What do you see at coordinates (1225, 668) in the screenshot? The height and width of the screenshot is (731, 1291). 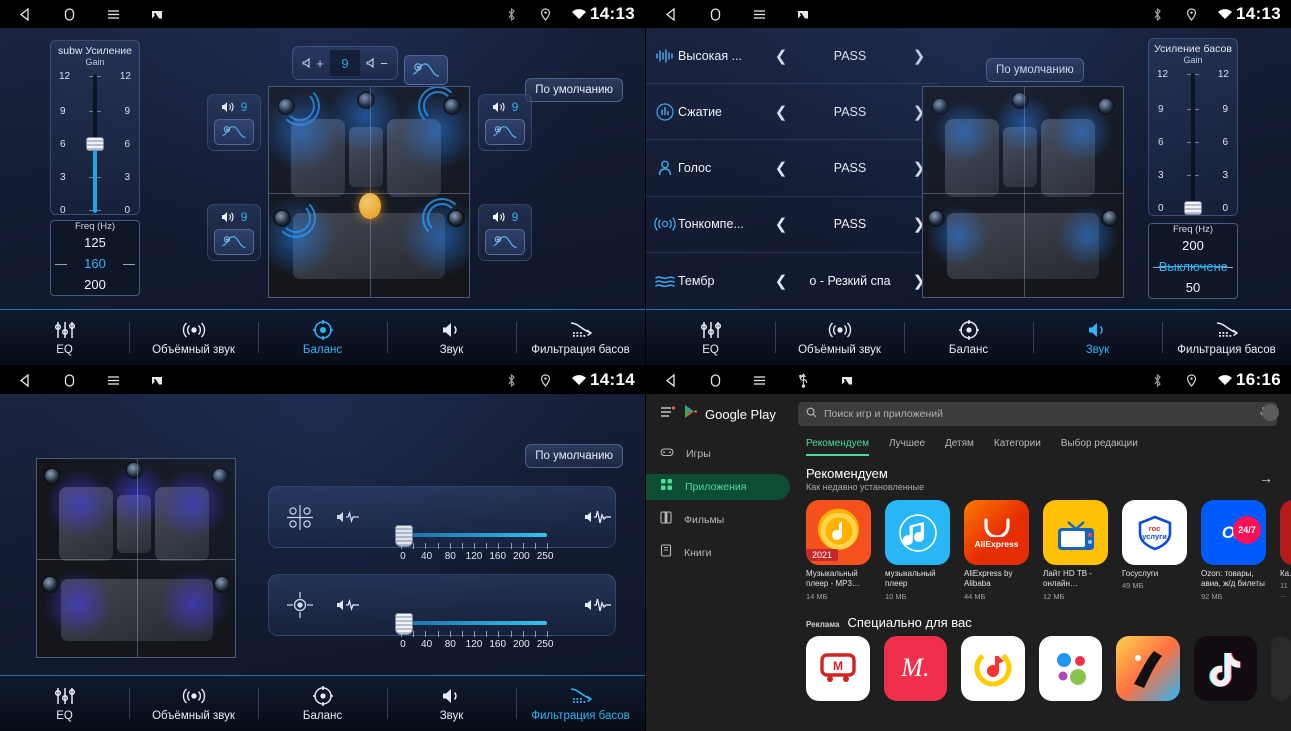 I see `tiktok-icon` at bounding box center [1225, 668].